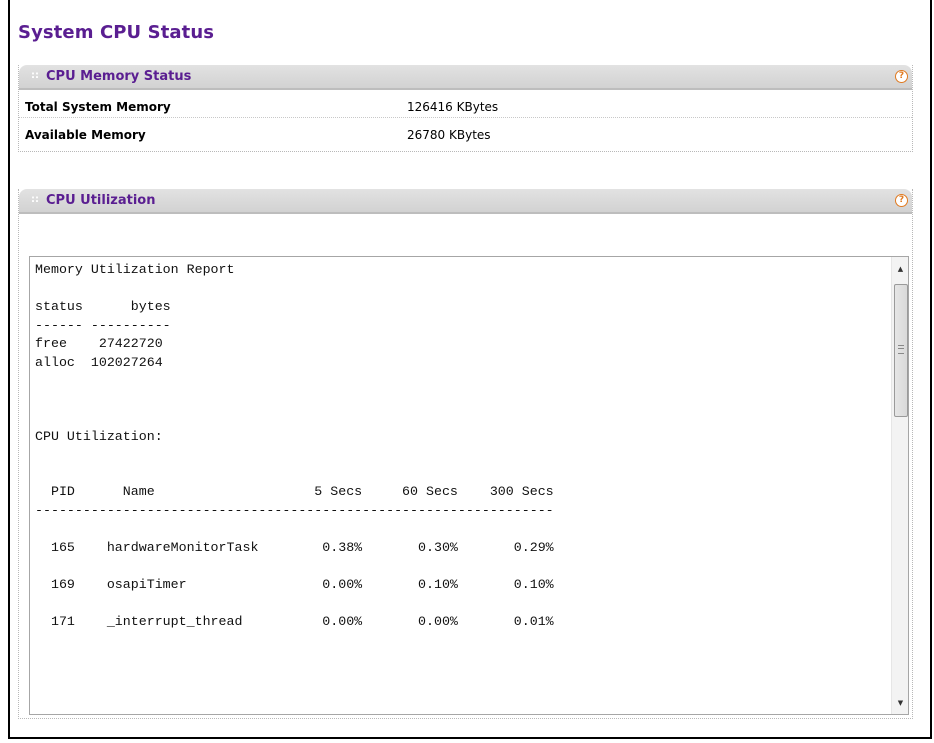  I want to click on row-divider, so click(465, 117).